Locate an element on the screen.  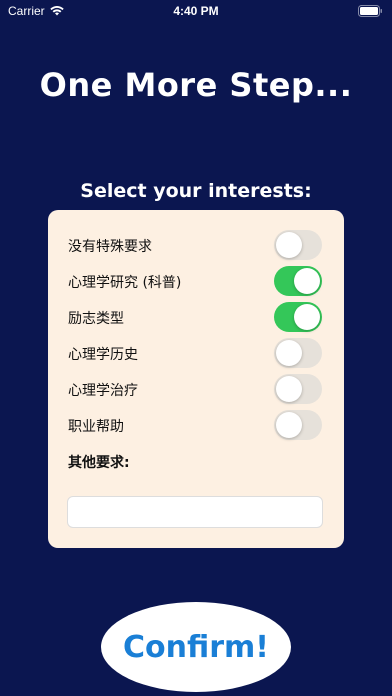
interest-label: 心理学治疗 is located at coordinates (103, 391).